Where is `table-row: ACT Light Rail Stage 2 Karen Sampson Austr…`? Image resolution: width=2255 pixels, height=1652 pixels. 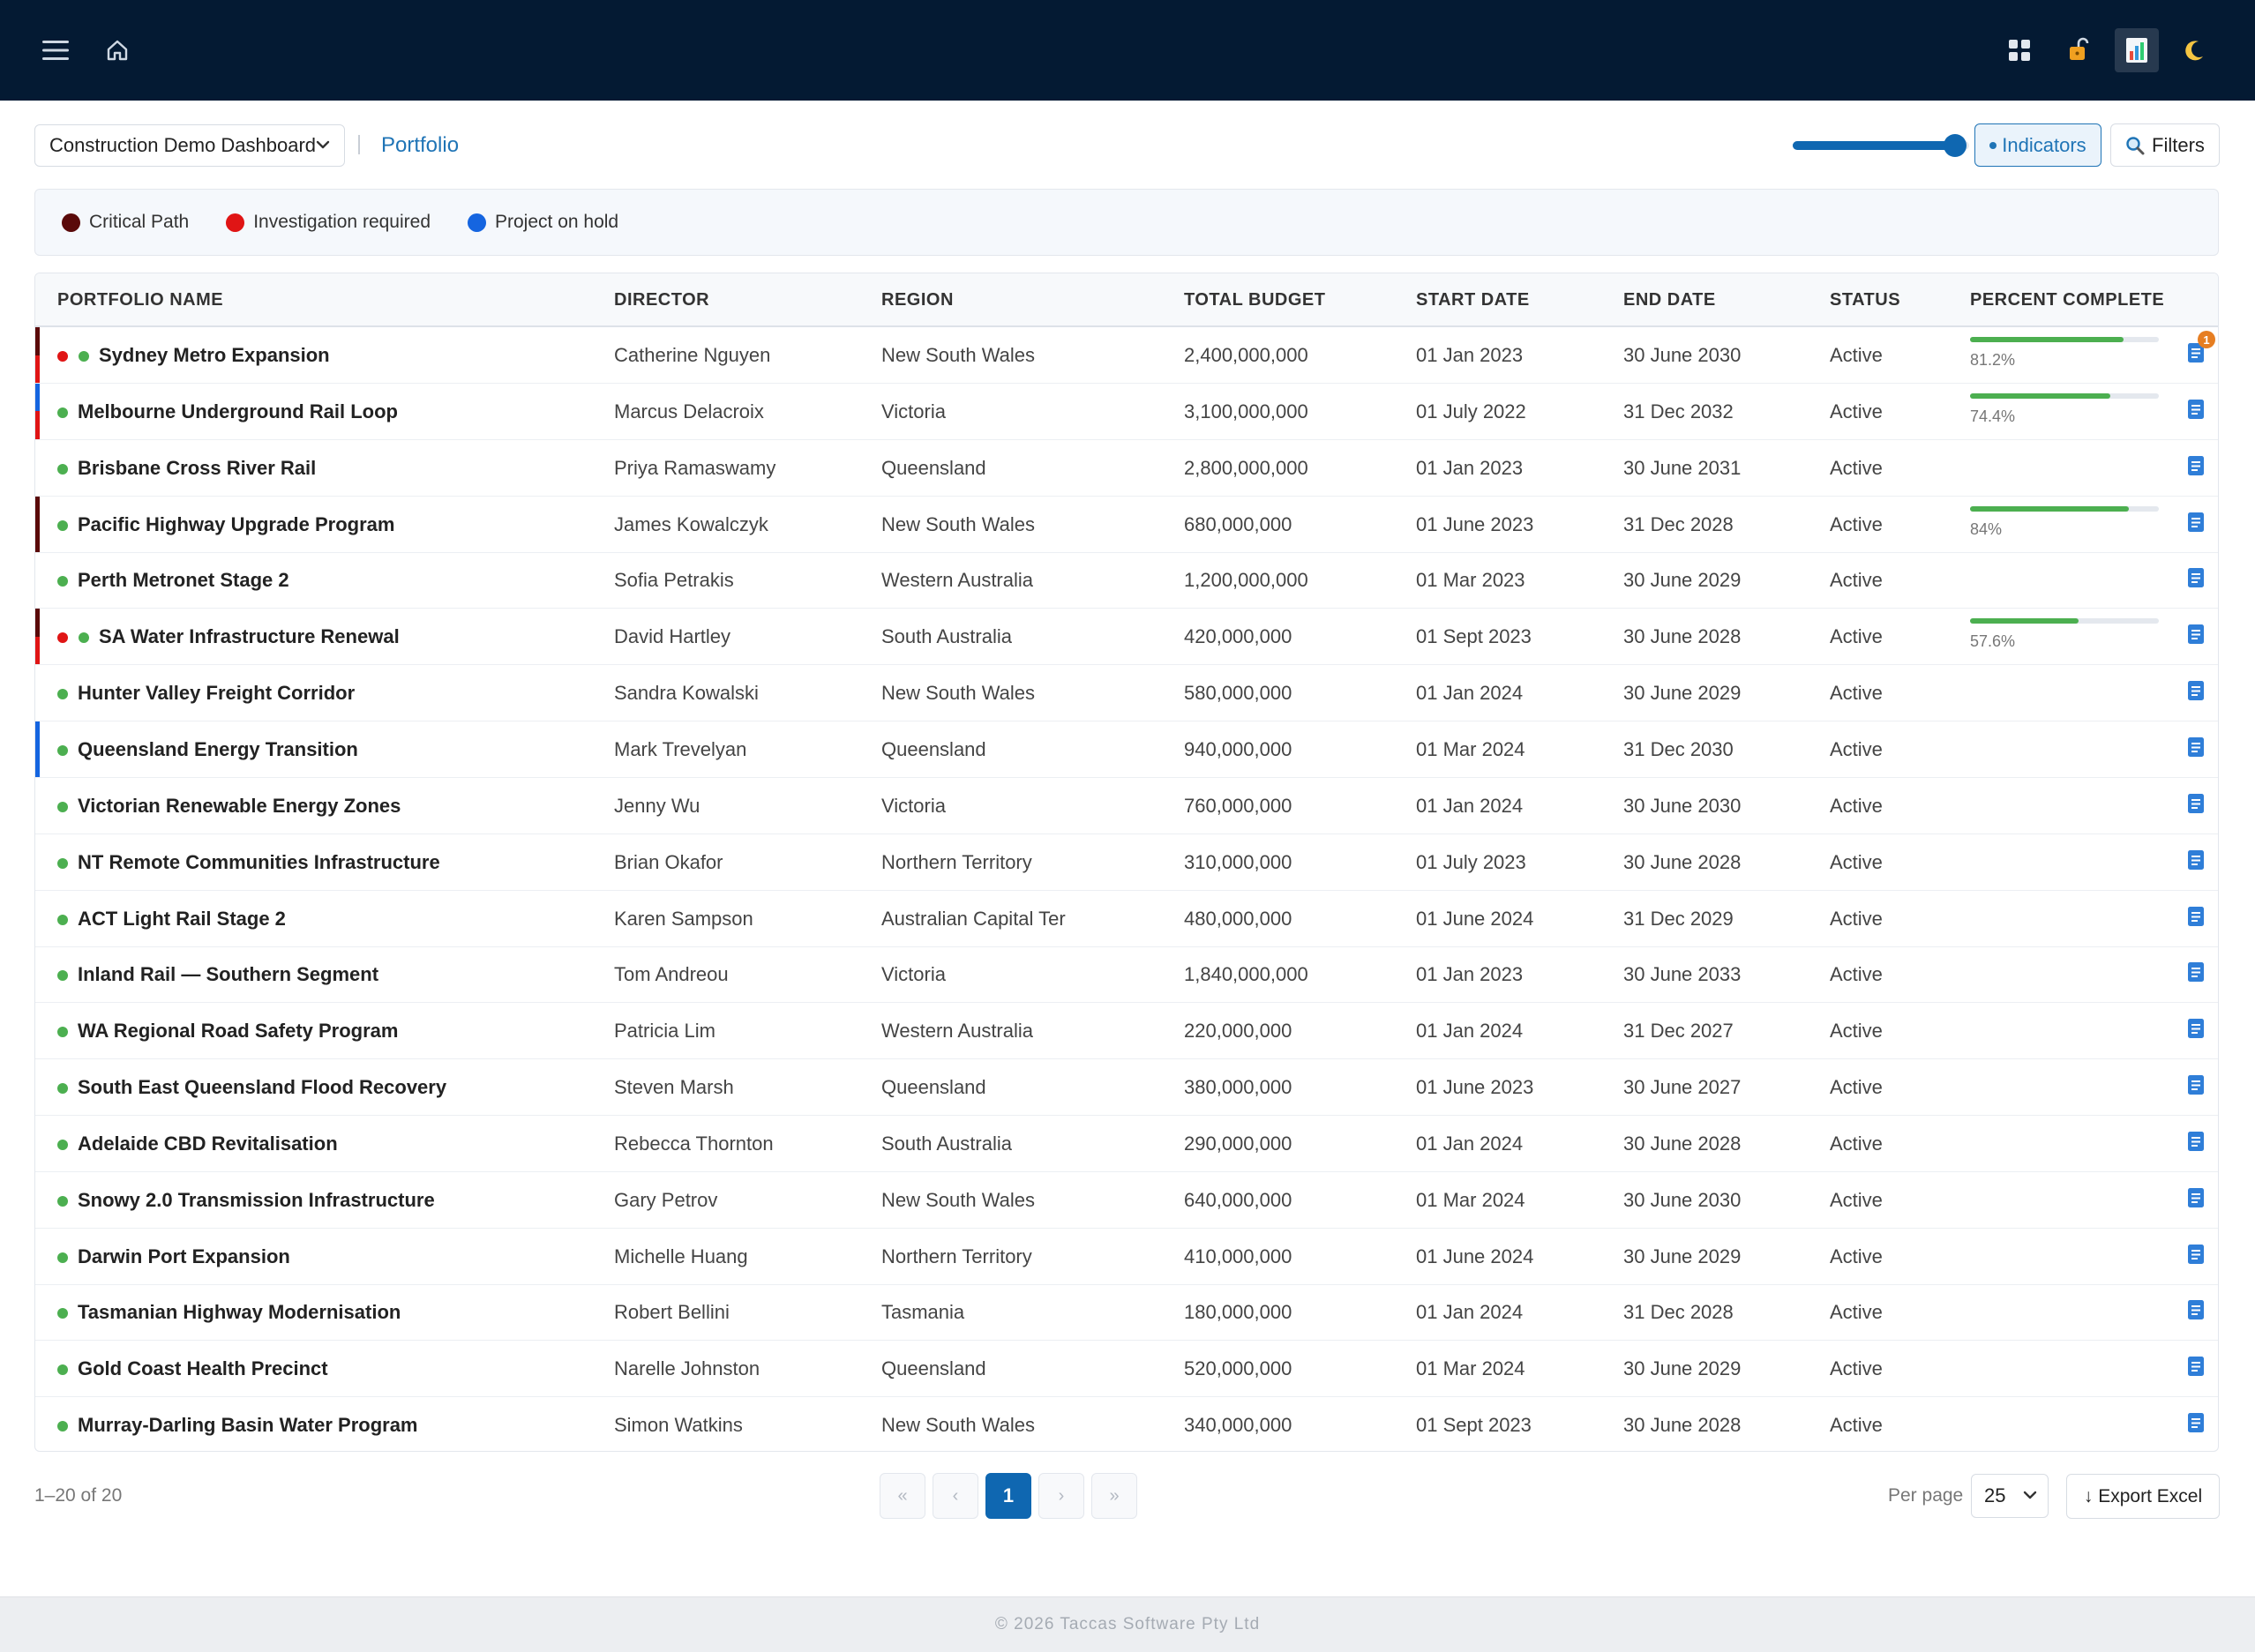
table-row: ACT Light Rail Stage 2 Karen Sampson Austr… is located at coordinates (1127, 919).